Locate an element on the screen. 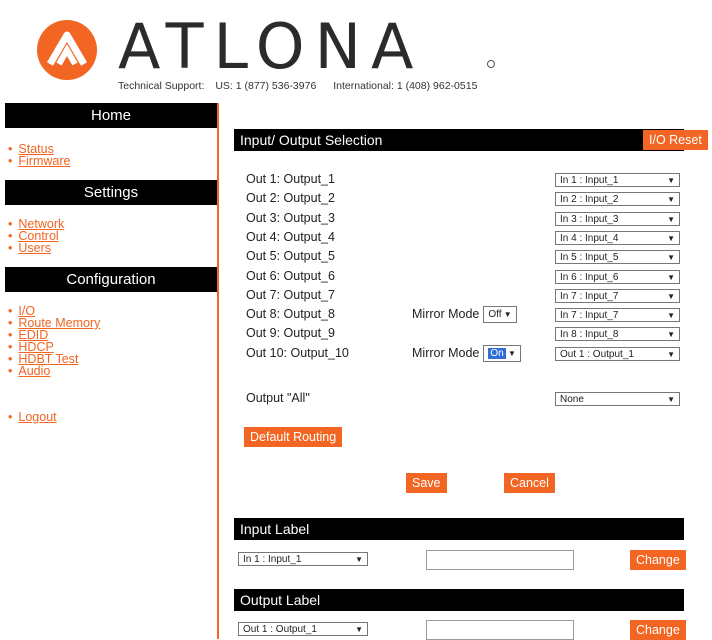 The image size is (712, 640). sidebar-configuration-heading: Configuration is located at coordinates (111, 279).